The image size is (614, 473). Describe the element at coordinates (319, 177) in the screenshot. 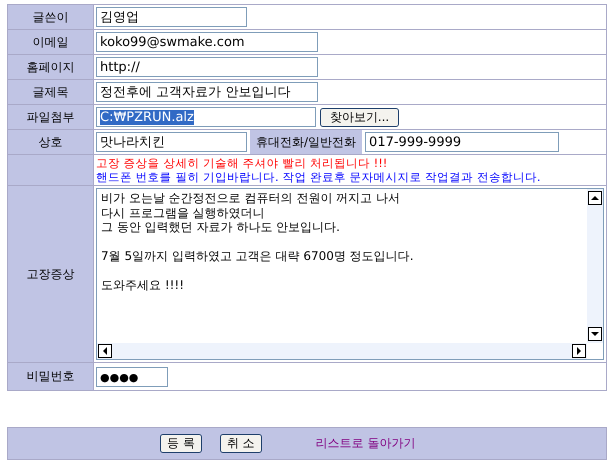

I see `notice-text: 핸드폰 번호를 필히 기입바랍니다. 작업 완료후 문자메시지로 작업결과 전송합니다.` at that location.